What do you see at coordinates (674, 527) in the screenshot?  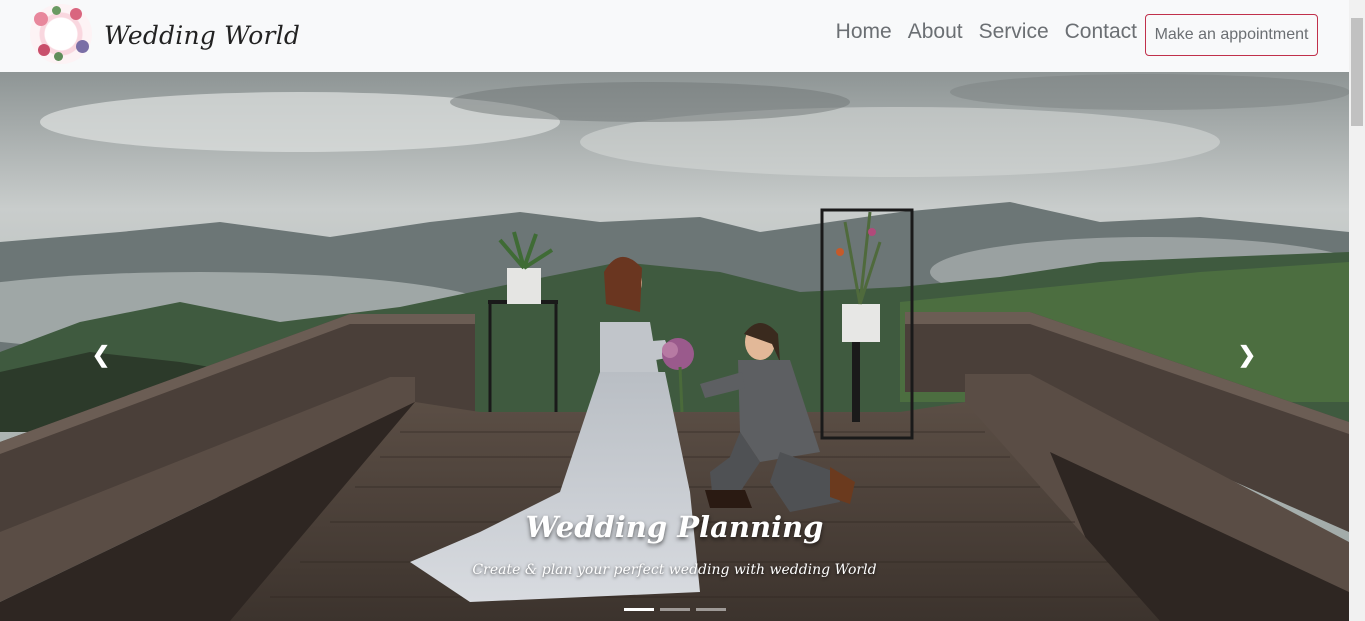 I see `carousel-caption-title: Wedding Planning` at bounding box center [674, 527].